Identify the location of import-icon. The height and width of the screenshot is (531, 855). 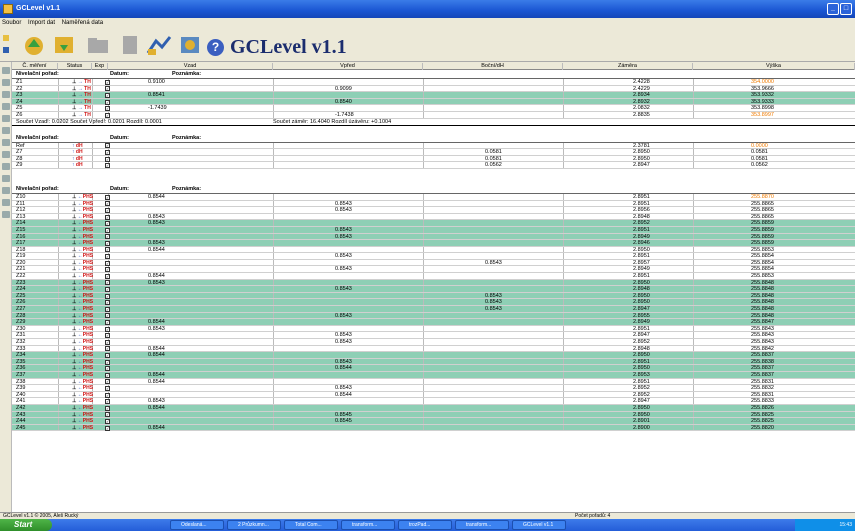
(63, 45).